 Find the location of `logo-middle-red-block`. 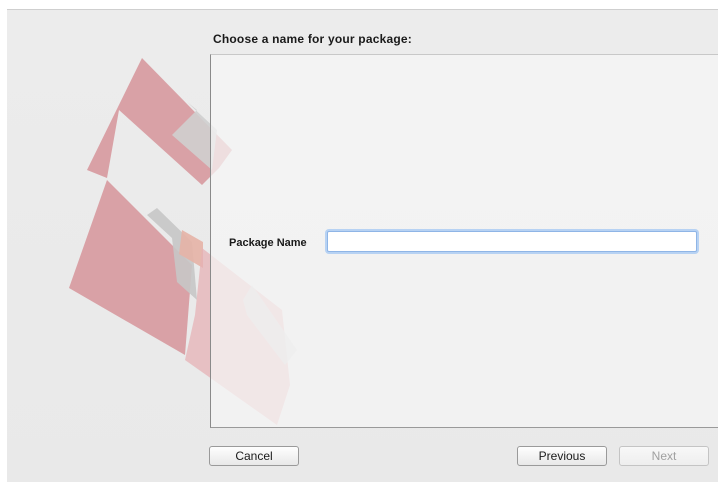

logo-middle-red-block is located at coordinates (130, 267).